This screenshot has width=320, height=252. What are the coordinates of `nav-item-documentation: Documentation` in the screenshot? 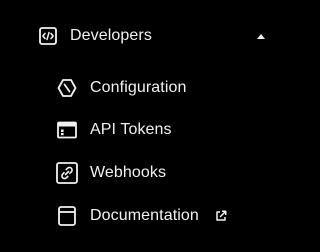 It's located at (162, 216).